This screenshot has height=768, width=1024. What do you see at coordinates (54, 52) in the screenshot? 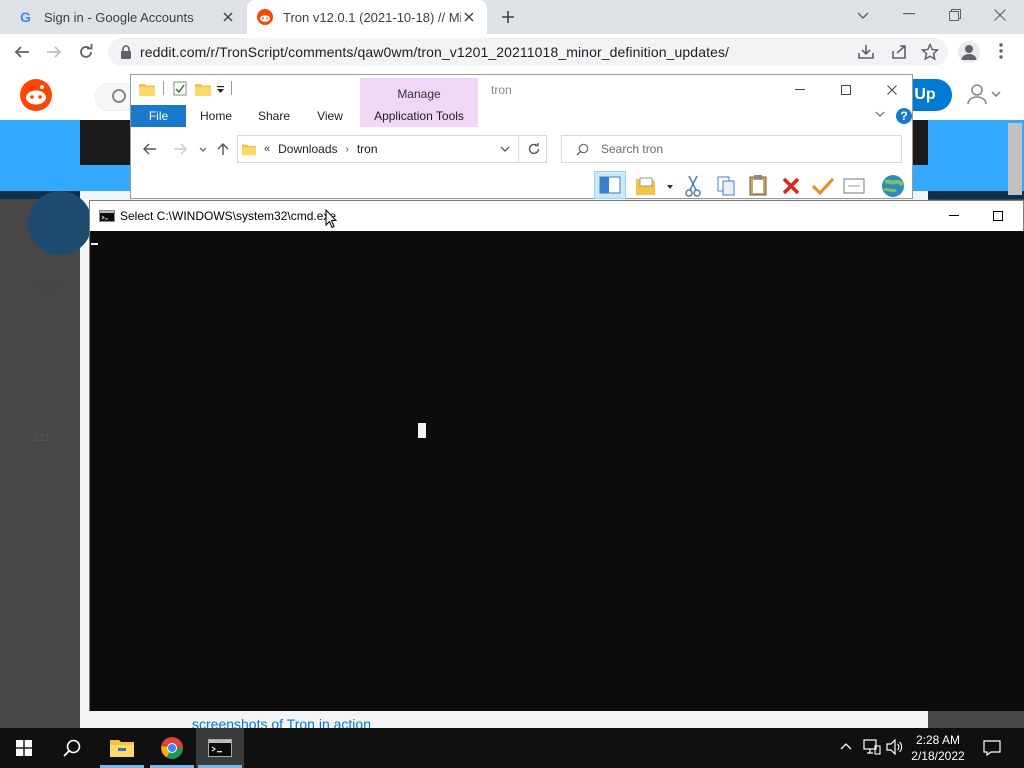
I see `forward-icon` at bounding box center [54, 52].